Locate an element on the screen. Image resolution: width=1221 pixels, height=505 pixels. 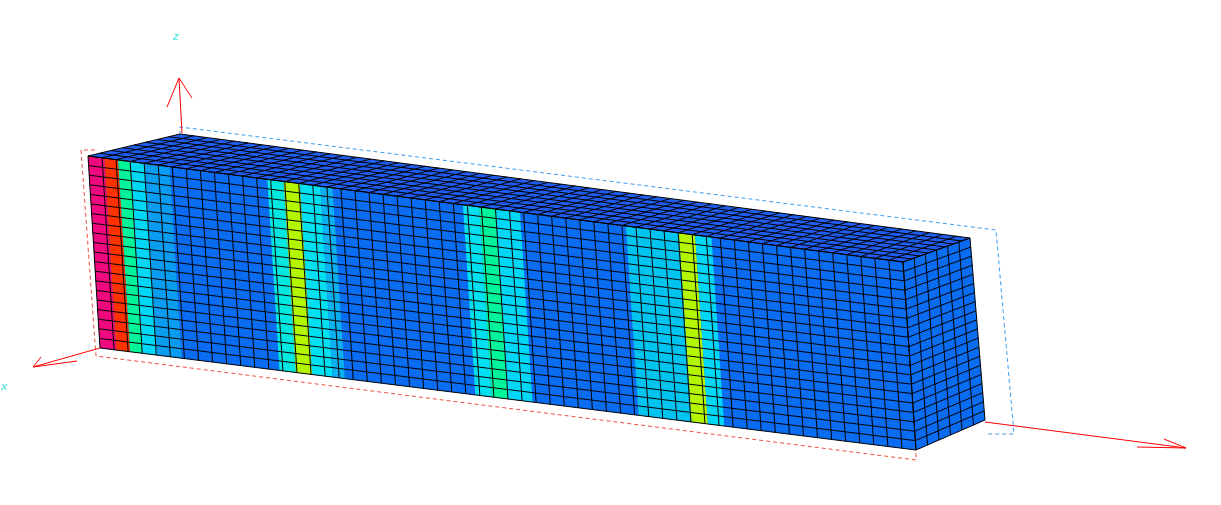
z-axis-arrow is located at coordinates (179, 105).